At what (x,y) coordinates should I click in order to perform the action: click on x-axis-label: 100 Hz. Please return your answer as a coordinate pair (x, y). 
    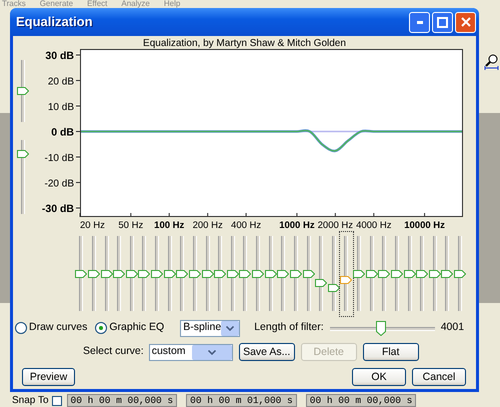
    Looking at the image, I should click on (169, 225).